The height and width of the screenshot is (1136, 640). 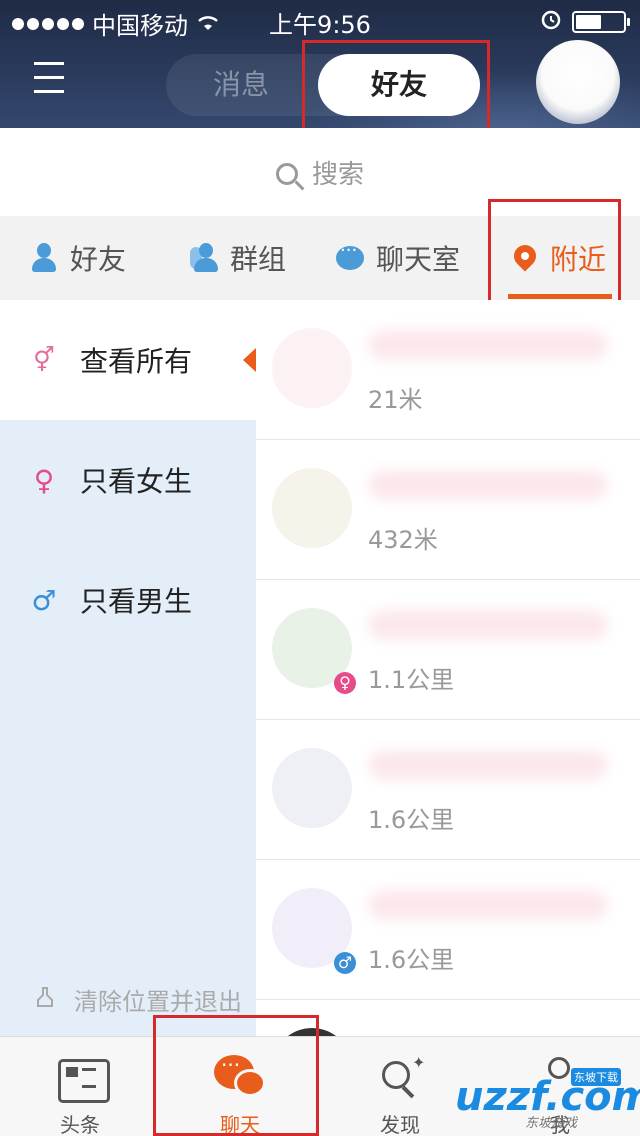 I want to click on location-pin-icon, so click(x=525, y=256).